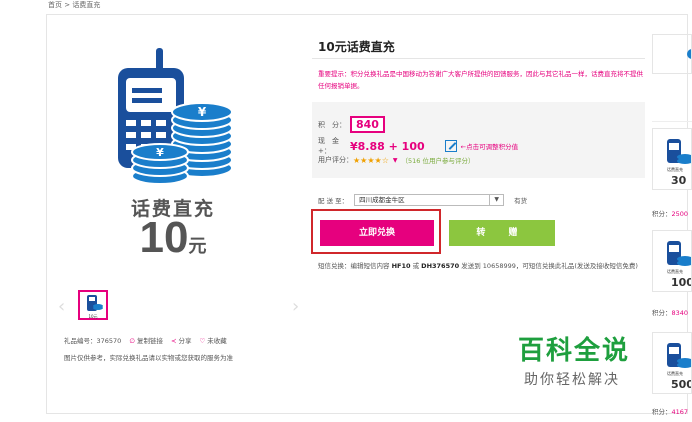 The image size is (692, 422). What do you see at coordinates (572, 380) in the screenshot?
I see `watermark-subtitle: 助你轻松解决` at bounding box center [572, 380].